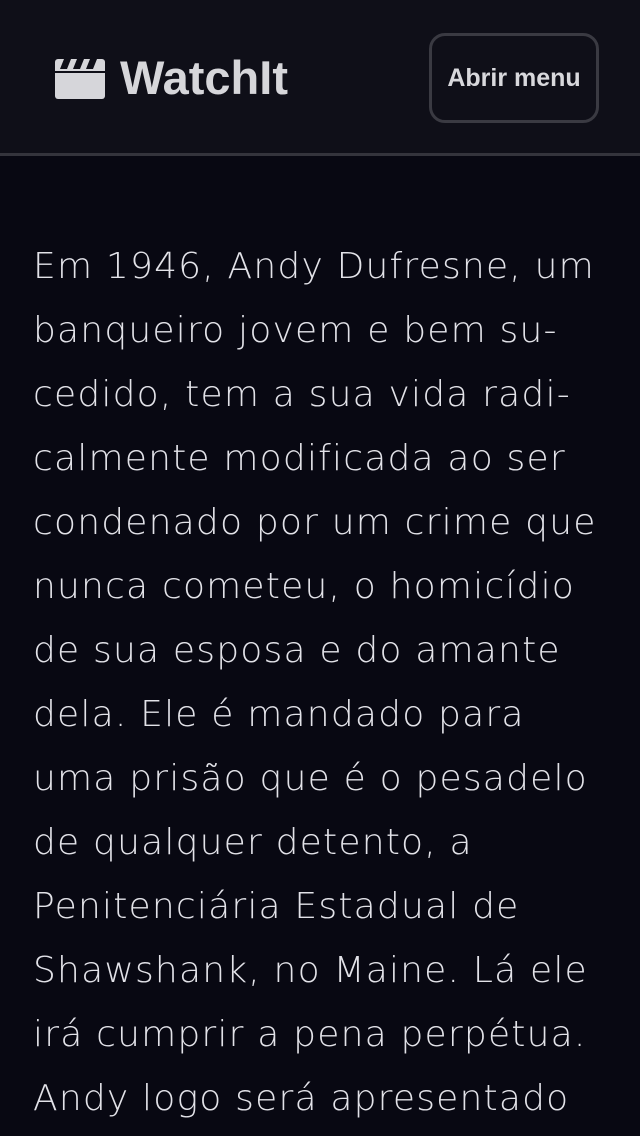 Image resolution: width=640 pixels, height=1136 pixels. I want to click on brand-logo: WatchIt, so click(171, 78).